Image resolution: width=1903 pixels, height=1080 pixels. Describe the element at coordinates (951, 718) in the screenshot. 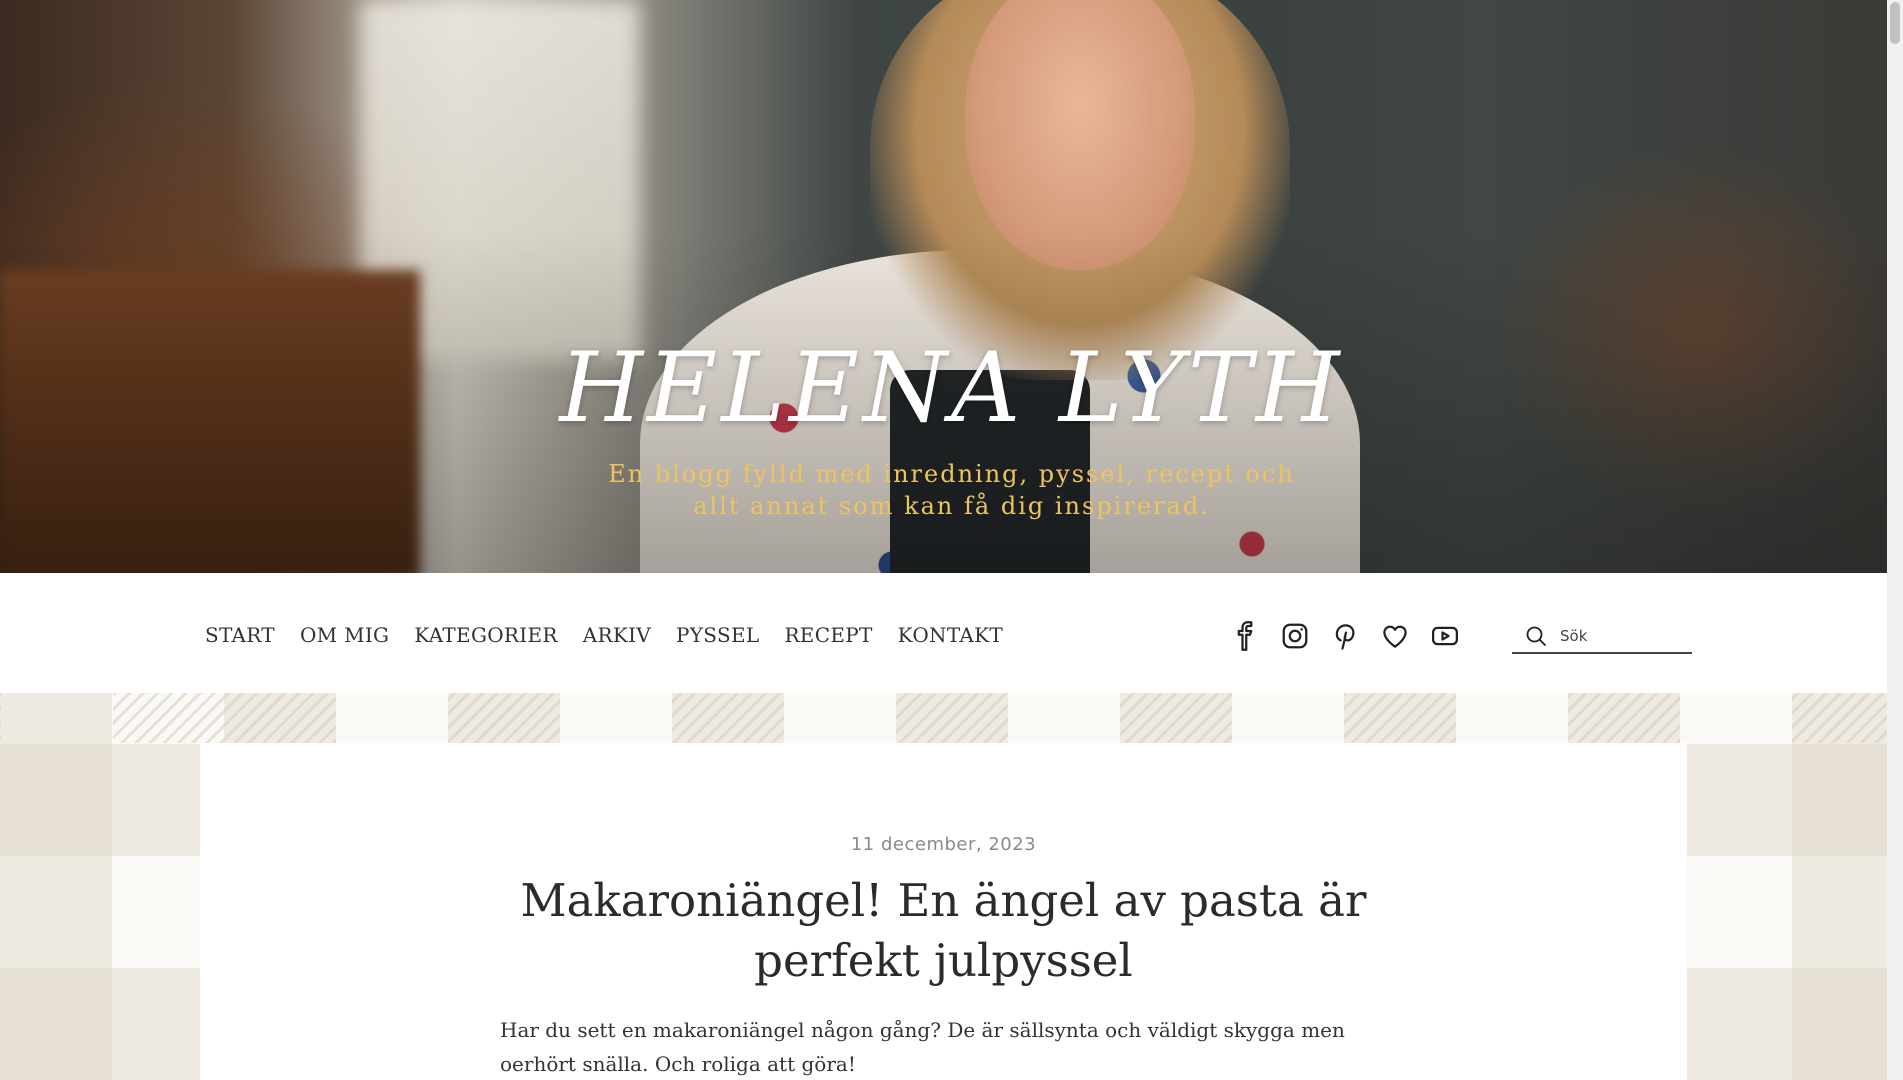

I see `plaid-stripe-pattern` at that location.